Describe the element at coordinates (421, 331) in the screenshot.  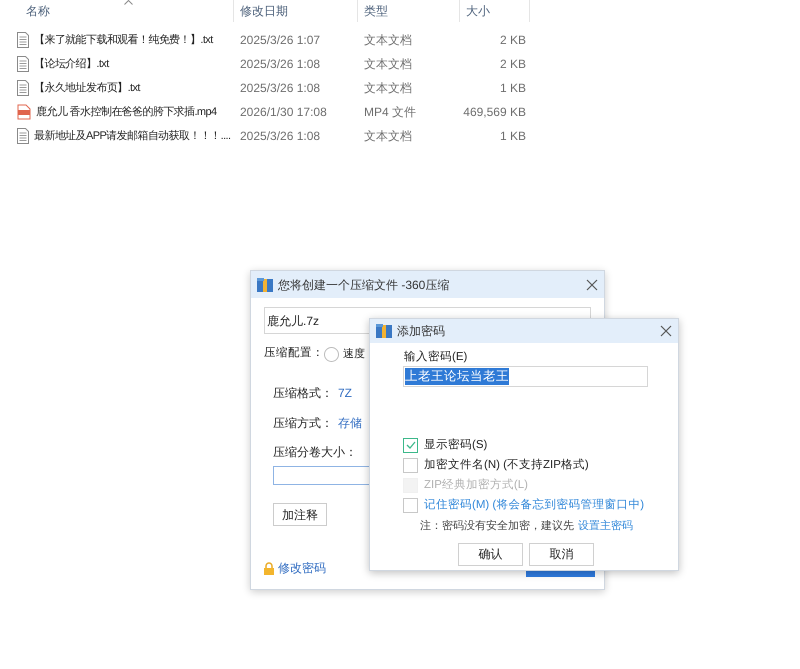
I see `window-title: 添加密码` at that location.